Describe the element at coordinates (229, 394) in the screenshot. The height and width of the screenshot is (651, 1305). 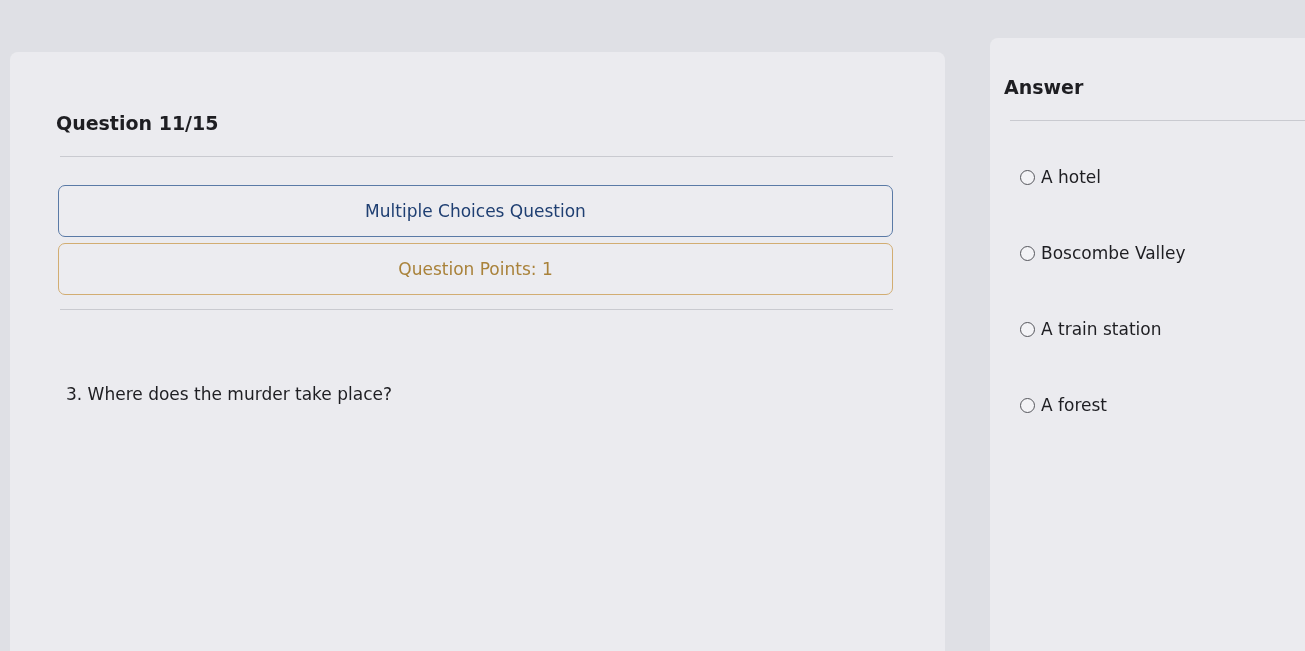
I see `question-text: 3. Where does the murder take place?` at that location.